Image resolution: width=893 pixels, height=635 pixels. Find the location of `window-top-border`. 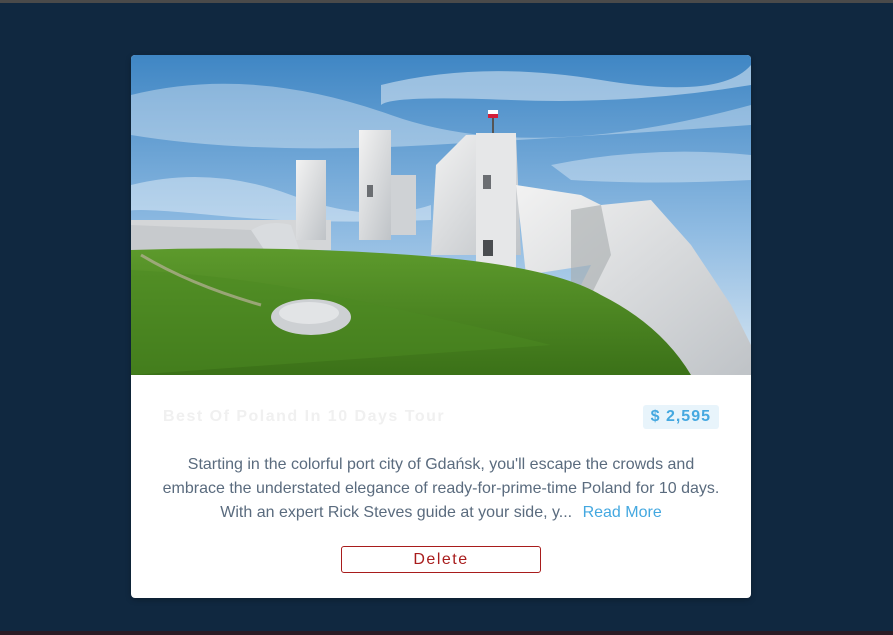

window-top-border is located at coordinates (446, 1).